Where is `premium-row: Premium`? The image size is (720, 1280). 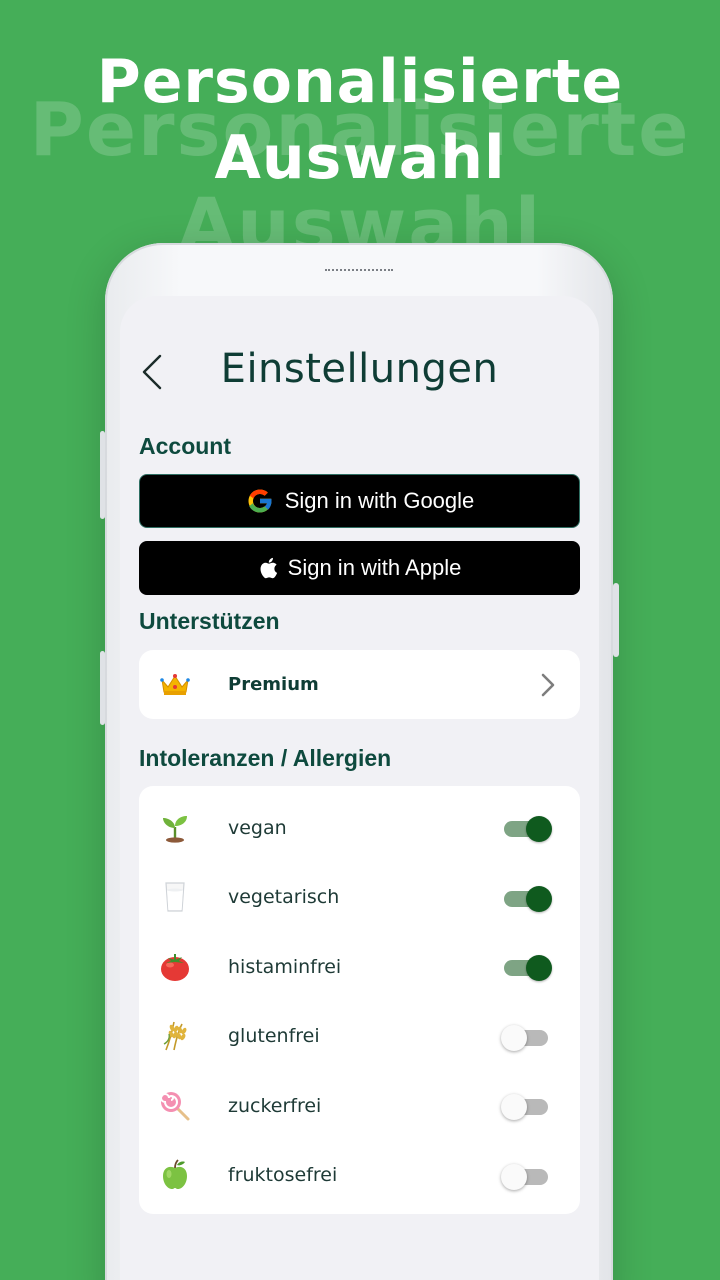
premium-row: Premium is located at coordinates (359, 685).